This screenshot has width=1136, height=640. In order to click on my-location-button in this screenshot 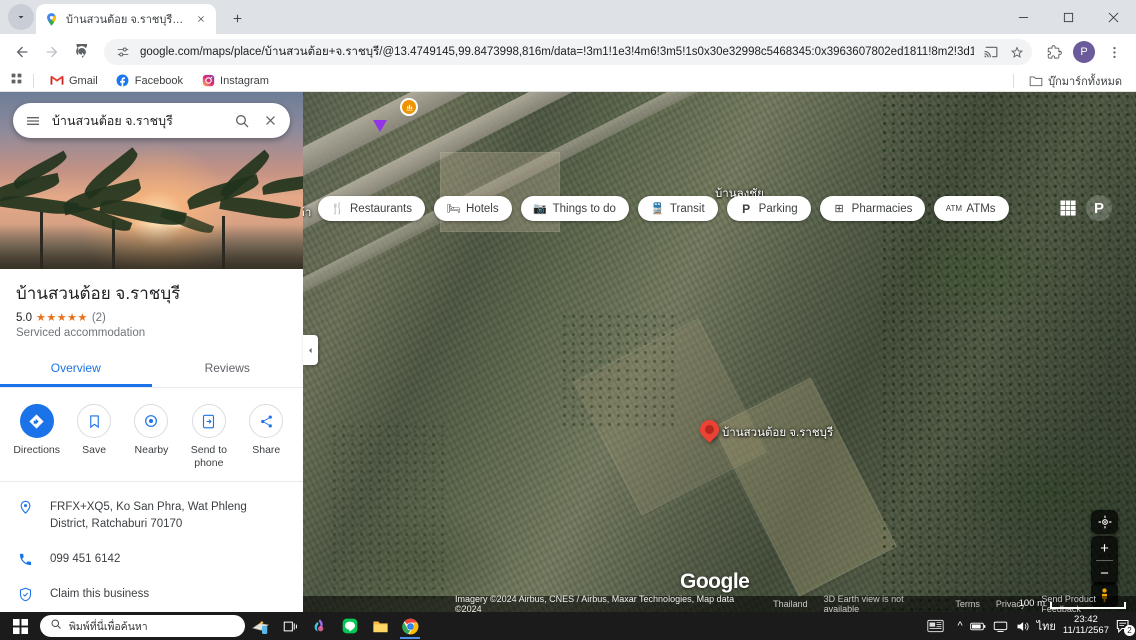, I will do `click(1104, 522)`.